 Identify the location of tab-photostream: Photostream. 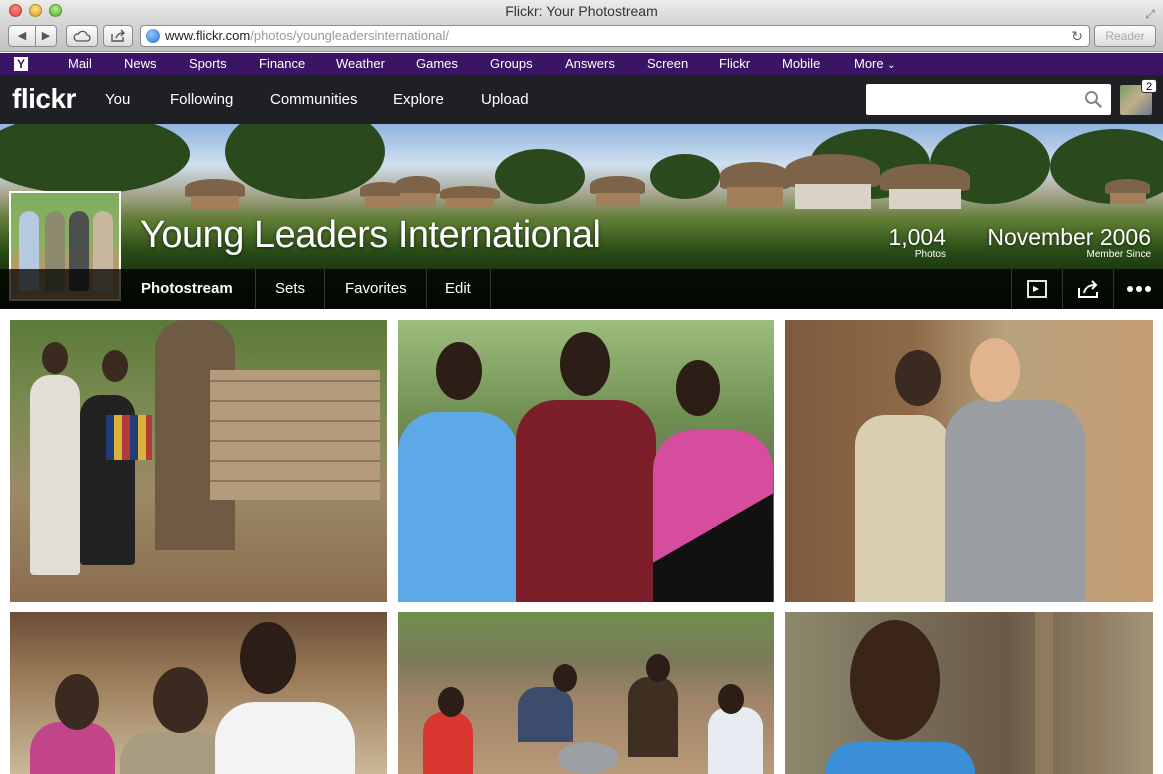
(189, 289).